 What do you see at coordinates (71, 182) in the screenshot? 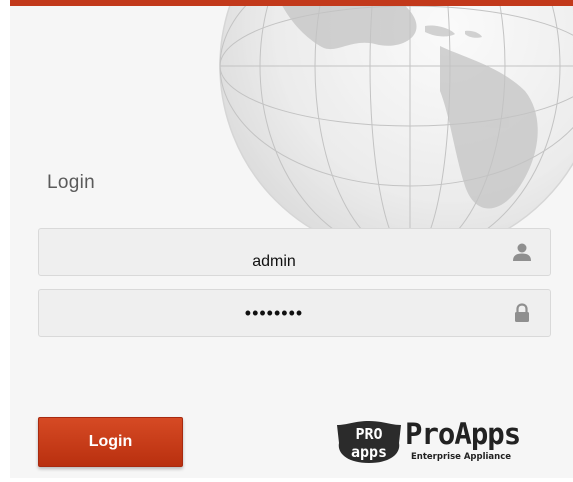
I see `login-title: Login` at bounding box center [71, 182].